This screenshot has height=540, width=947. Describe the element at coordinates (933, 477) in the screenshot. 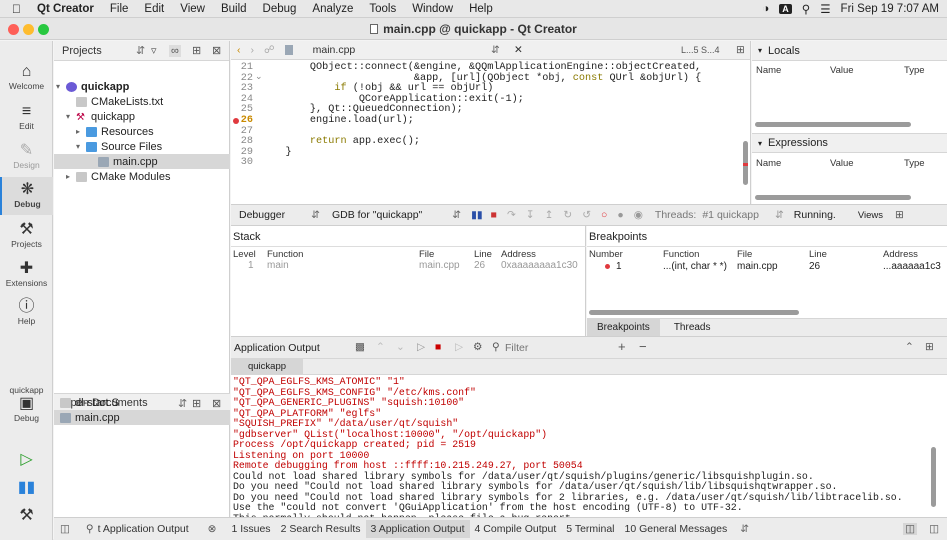

I see `output-scrollbar` at that location.